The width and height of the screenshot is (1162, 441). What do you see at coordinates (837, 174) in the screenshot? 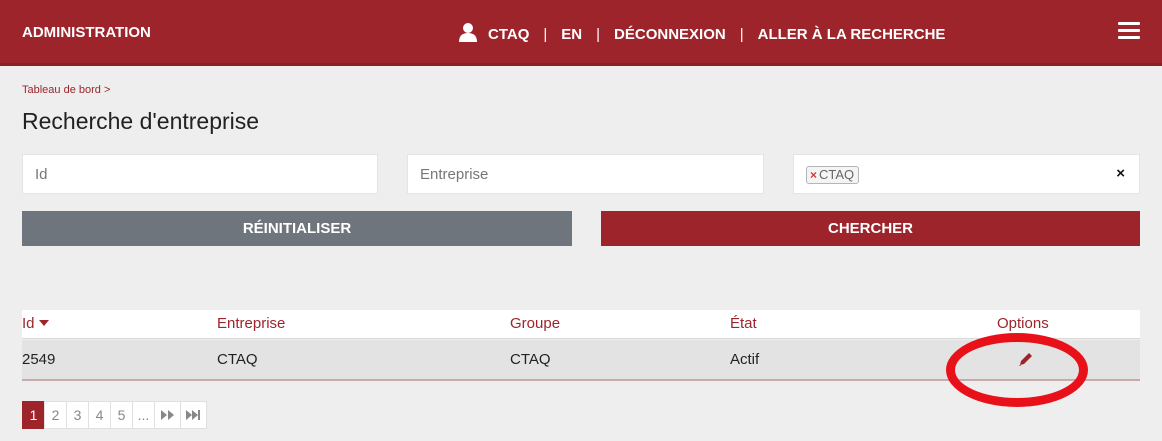
I see `group-tag-label: CTAQ` at bounding box center [837, 174].